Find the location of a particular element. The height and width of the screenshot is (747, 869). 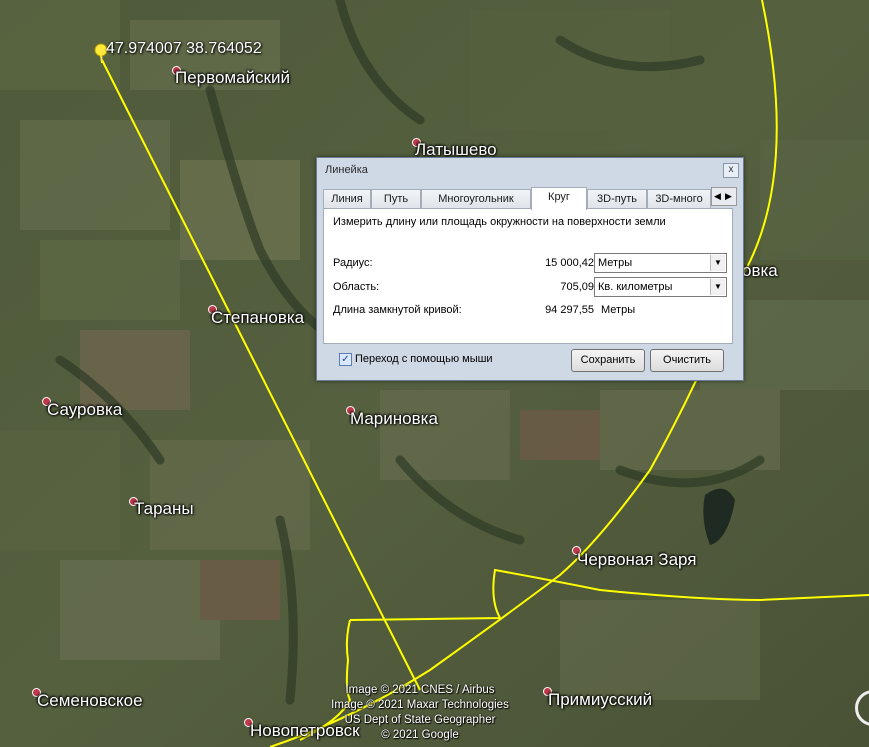

radius-value: 15 000,42 is located at coordinates (569, 263).